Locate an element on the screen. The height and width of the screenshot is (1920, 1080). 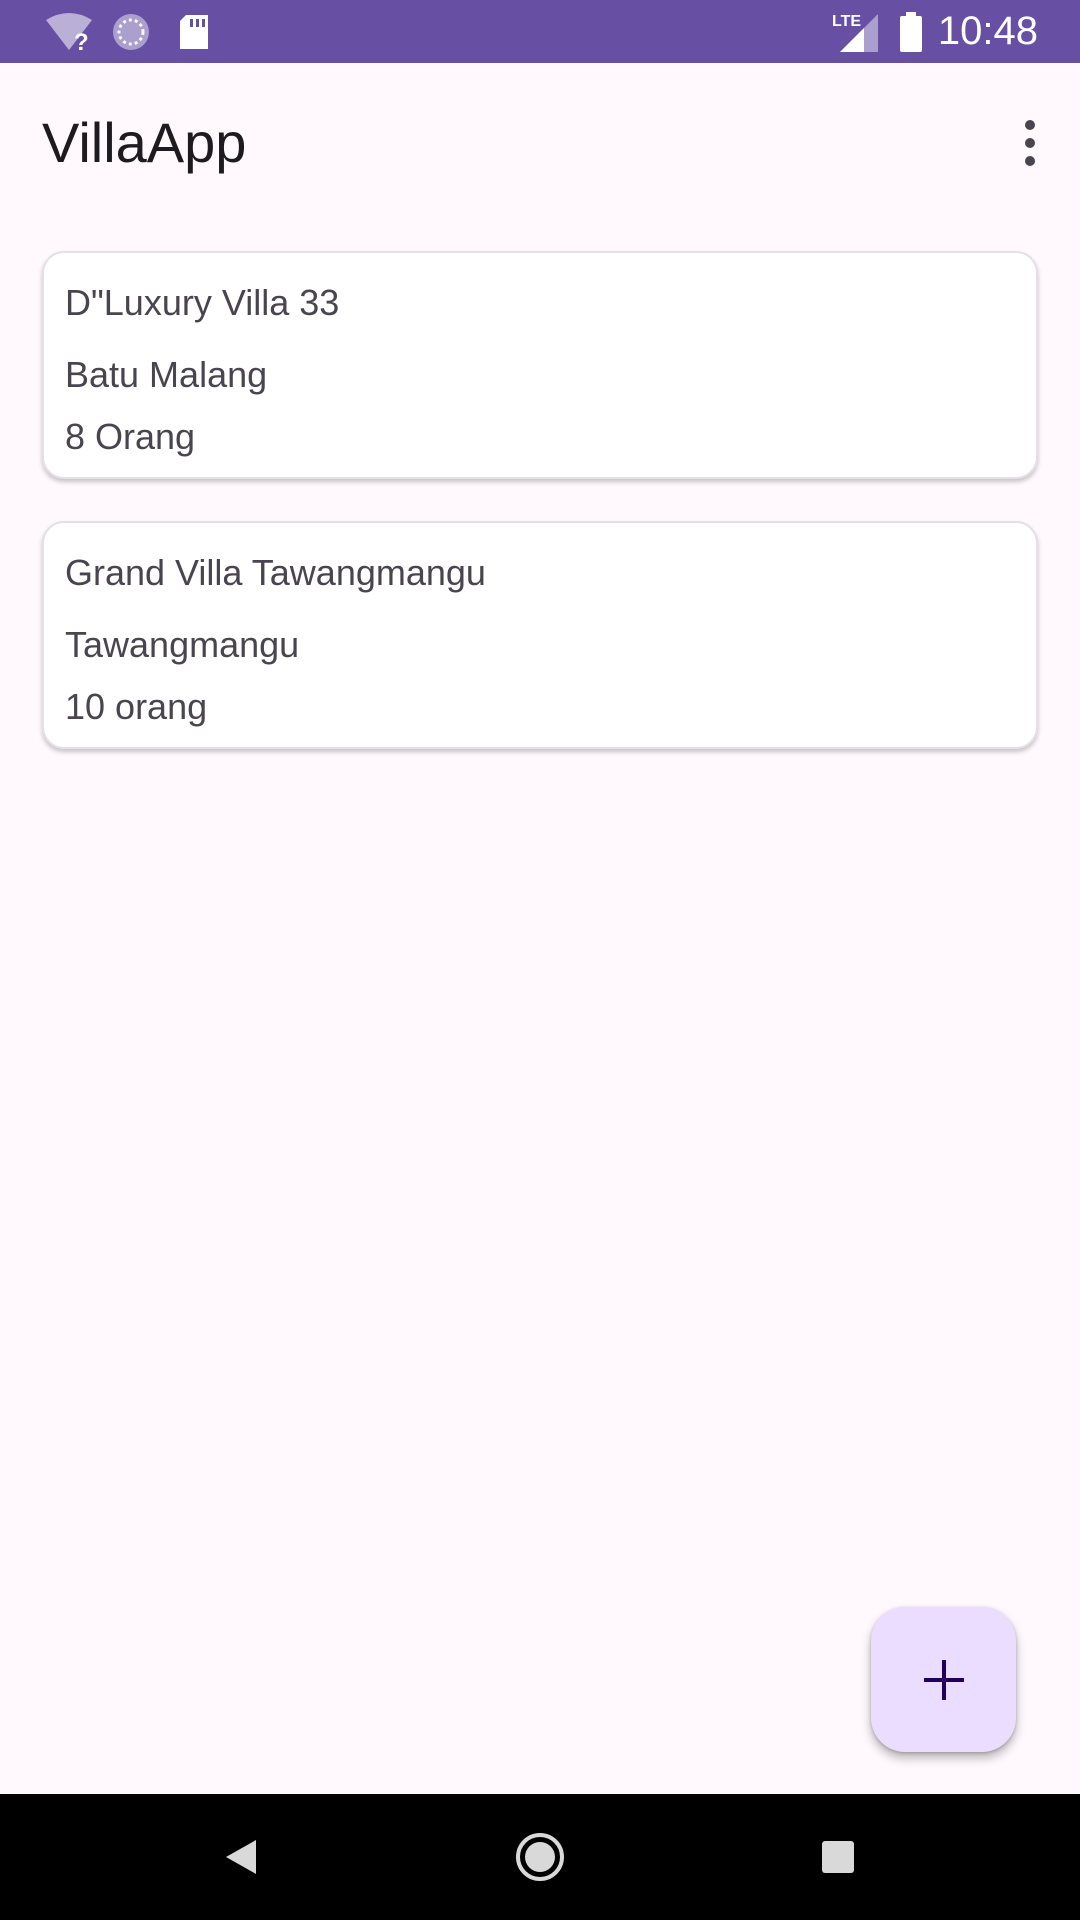
top-app-bar: VillaApp is located at coordinates (540, 149).